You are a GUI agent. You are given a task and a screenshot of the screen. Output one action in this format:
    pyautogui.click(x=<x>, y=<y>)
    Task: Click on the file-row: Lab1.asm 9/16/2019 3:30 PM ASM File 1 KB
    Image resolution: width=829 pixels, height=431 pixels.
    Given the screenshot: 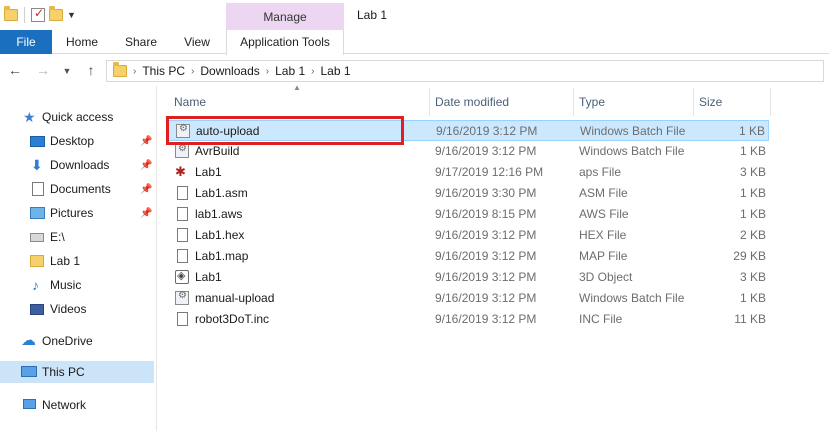 What is the action you would take?
    pyautogui.click(x=468, y=193)
    